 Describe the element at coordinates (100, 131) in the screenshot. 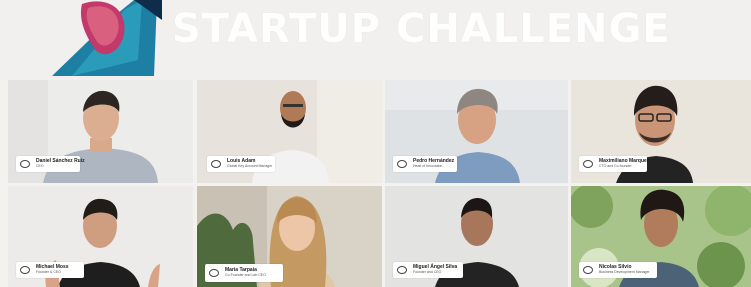

I see `participant-video-tile: Daniel Sánchez Ruiz CEO` at that location.